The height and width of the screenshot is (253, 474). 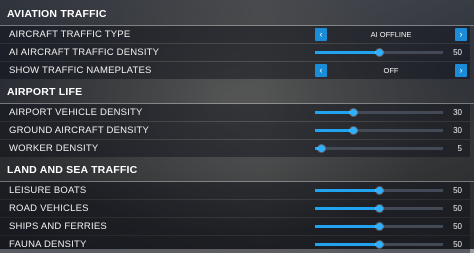 I want to click on setting-row-ground-aircraft-density: GROUND AIRCRAFT DENSITY 30, so click(x=235, y=130).